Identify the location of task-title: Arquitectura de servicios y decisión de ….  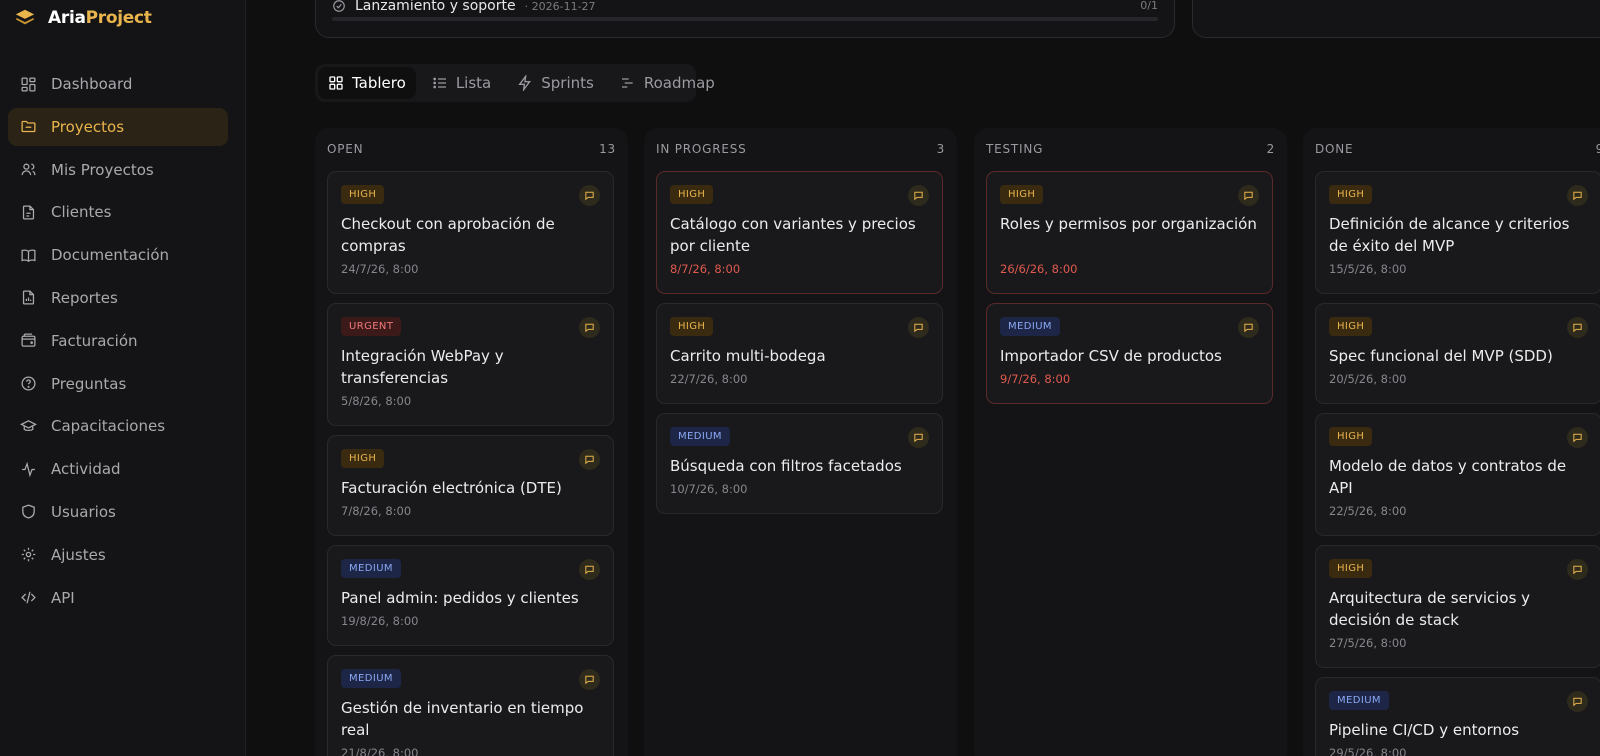
(1430, 609).